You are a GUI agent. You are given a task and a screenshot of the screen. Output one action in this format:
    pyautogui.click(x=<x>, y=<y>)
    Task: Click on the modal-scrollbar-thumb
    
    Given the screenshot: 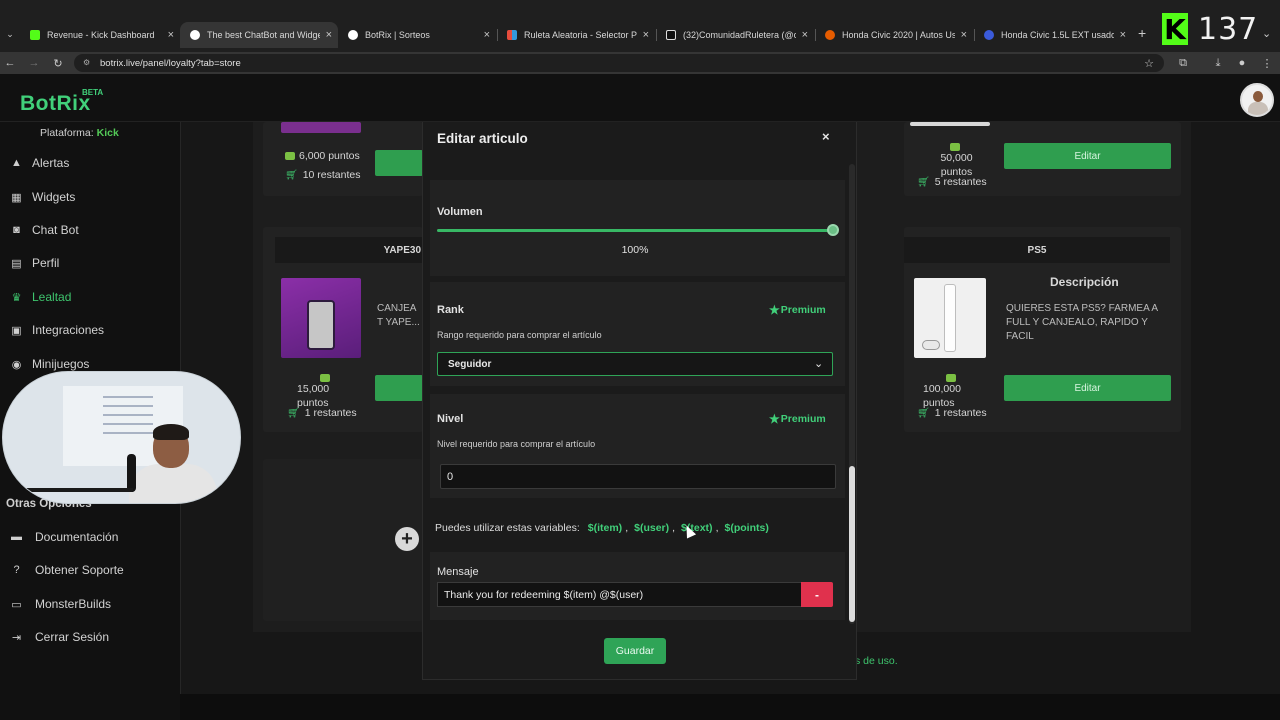 What is the action you would take?
    pyautogui.click(x=852, y=544)
    